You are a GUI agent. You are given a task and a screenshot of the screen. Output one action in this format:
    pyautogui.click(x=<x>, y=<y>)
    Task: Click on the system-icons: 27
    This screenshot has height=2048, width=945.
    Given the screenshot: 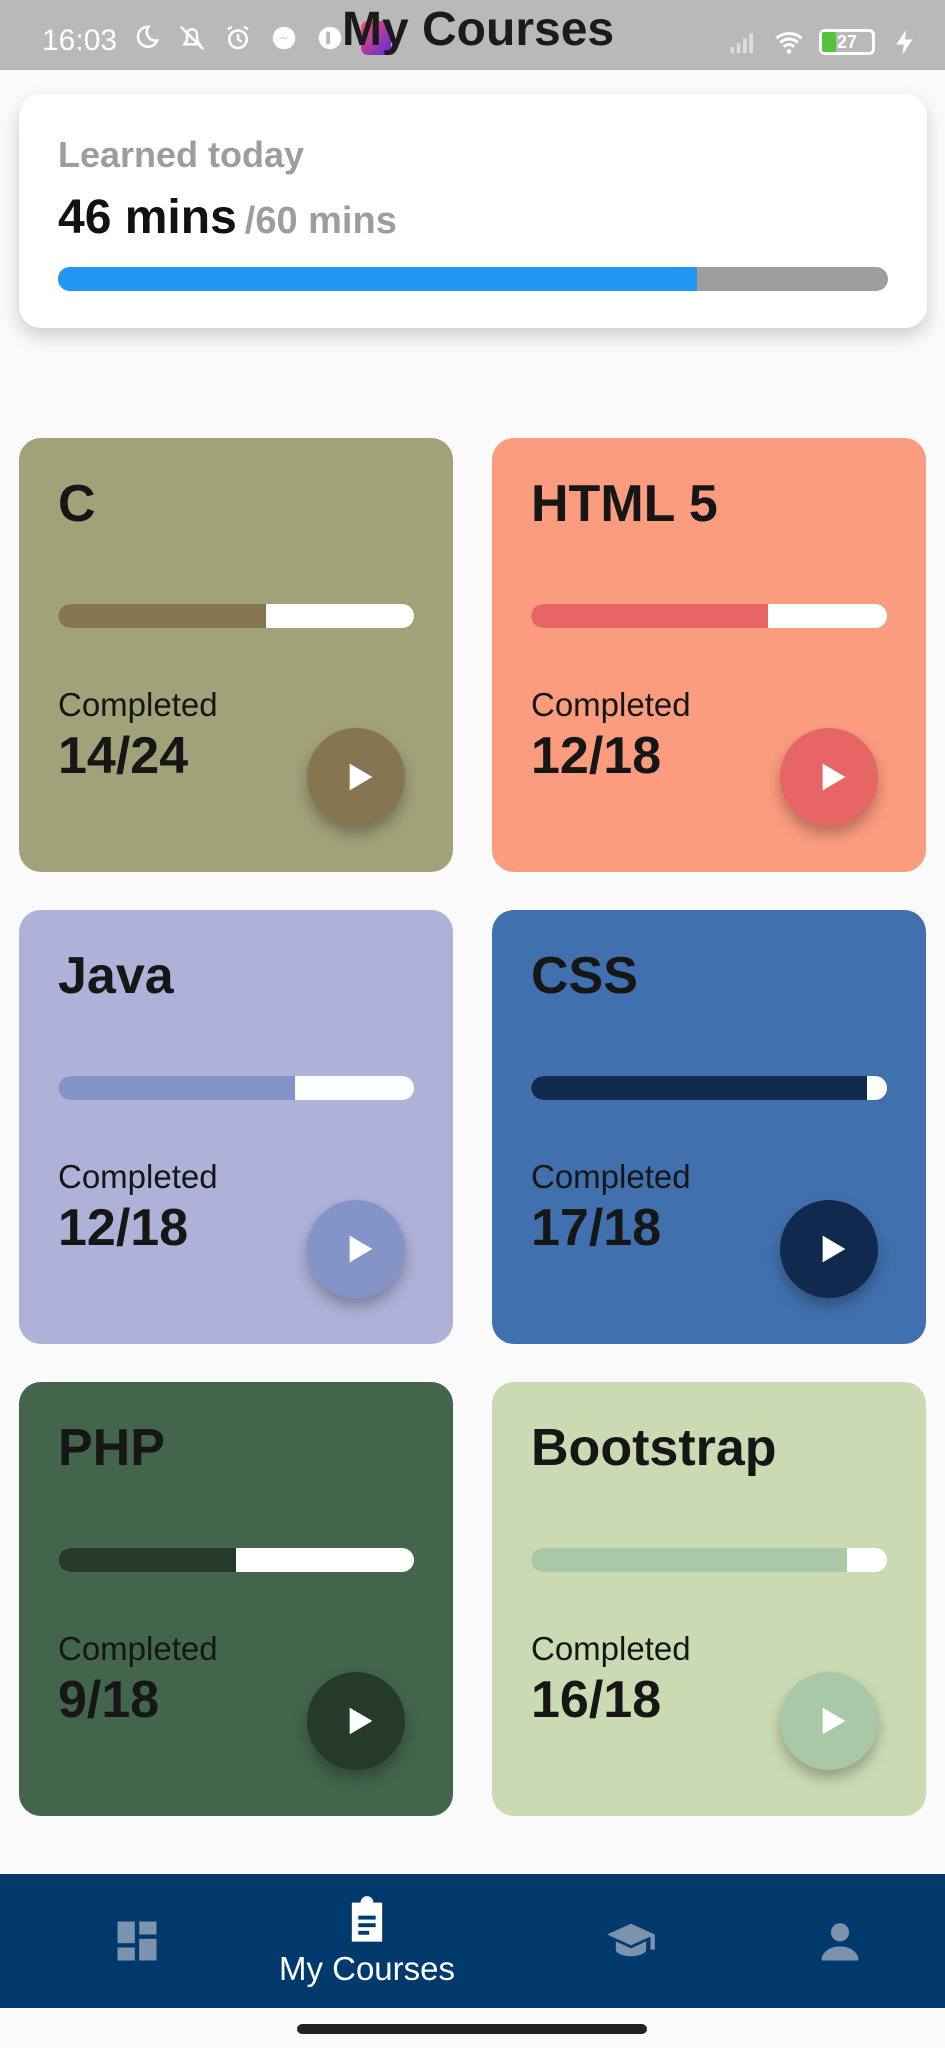 What is the action you would take?
    pyautogui.click(x=824, y=42)
    